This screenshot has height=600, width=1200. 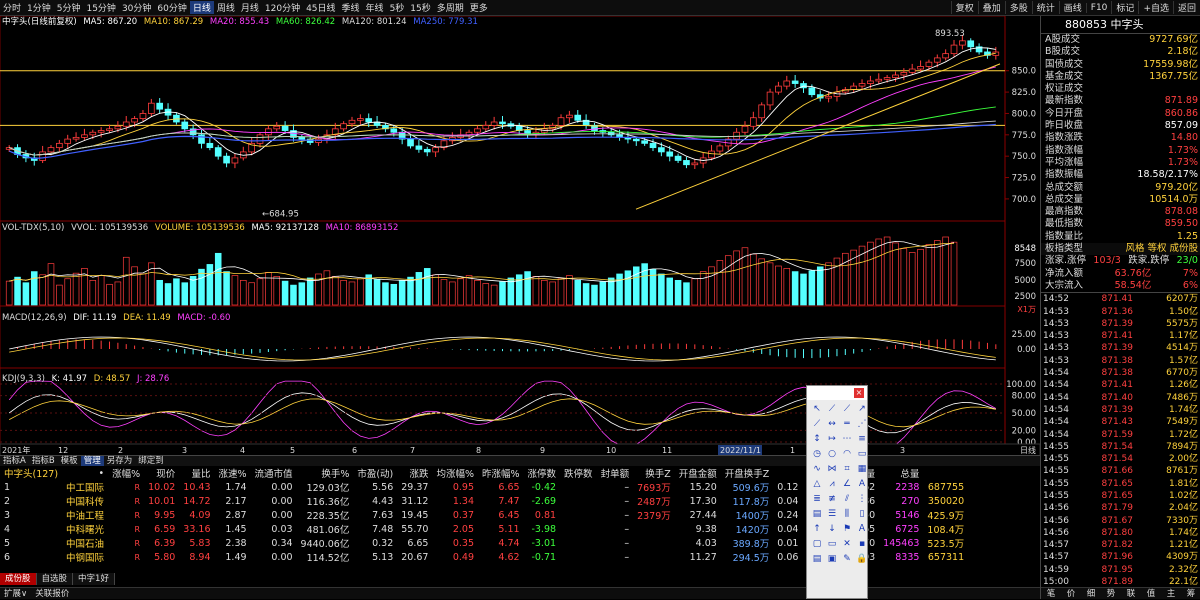 I want to click on column-header-3: 量比, so click(x=196, y=473).